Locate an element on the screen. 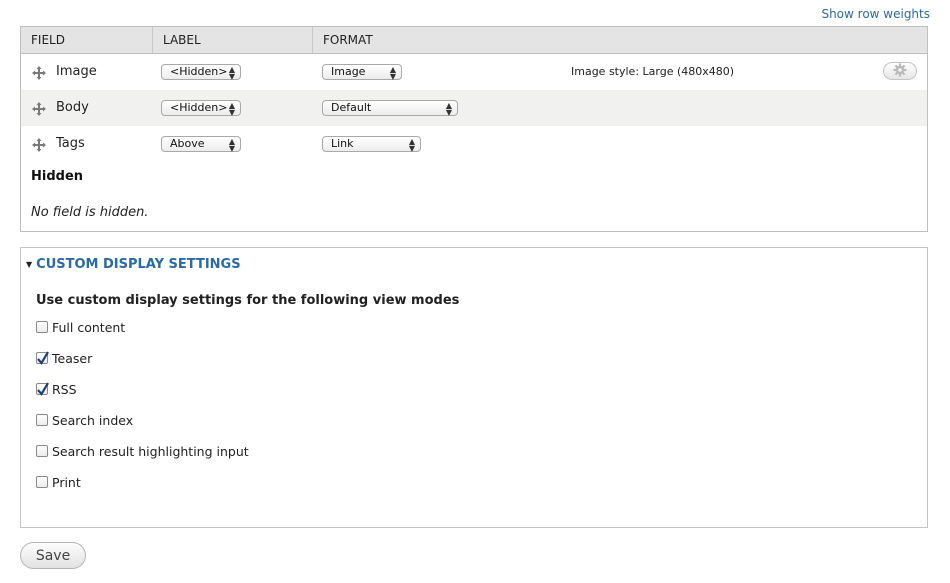  format-select-value: Image is located at coordinates (348, 71).